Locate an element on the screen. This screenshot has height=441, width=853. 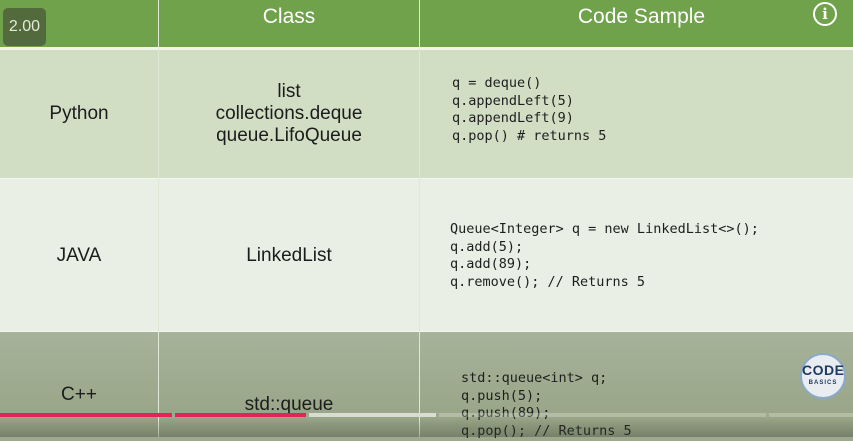
video-progress-bar is located at coordinates (426, 415).